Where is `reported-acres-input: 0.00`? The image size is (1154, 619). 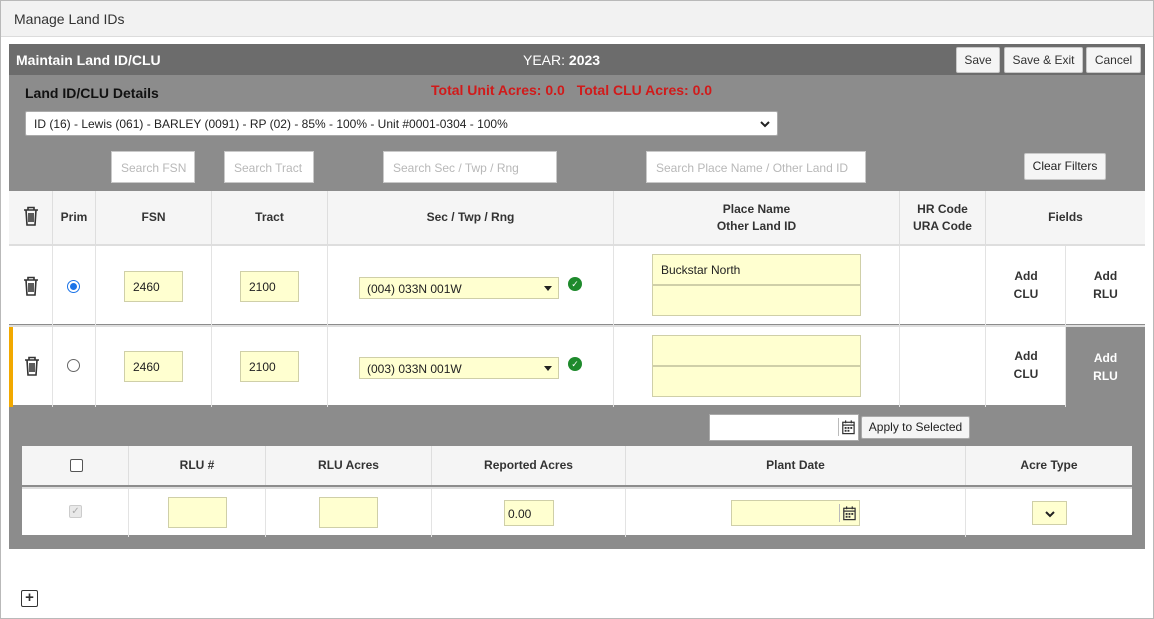
reported-acres-input: 0.00 is located at coordinates (529, 513).